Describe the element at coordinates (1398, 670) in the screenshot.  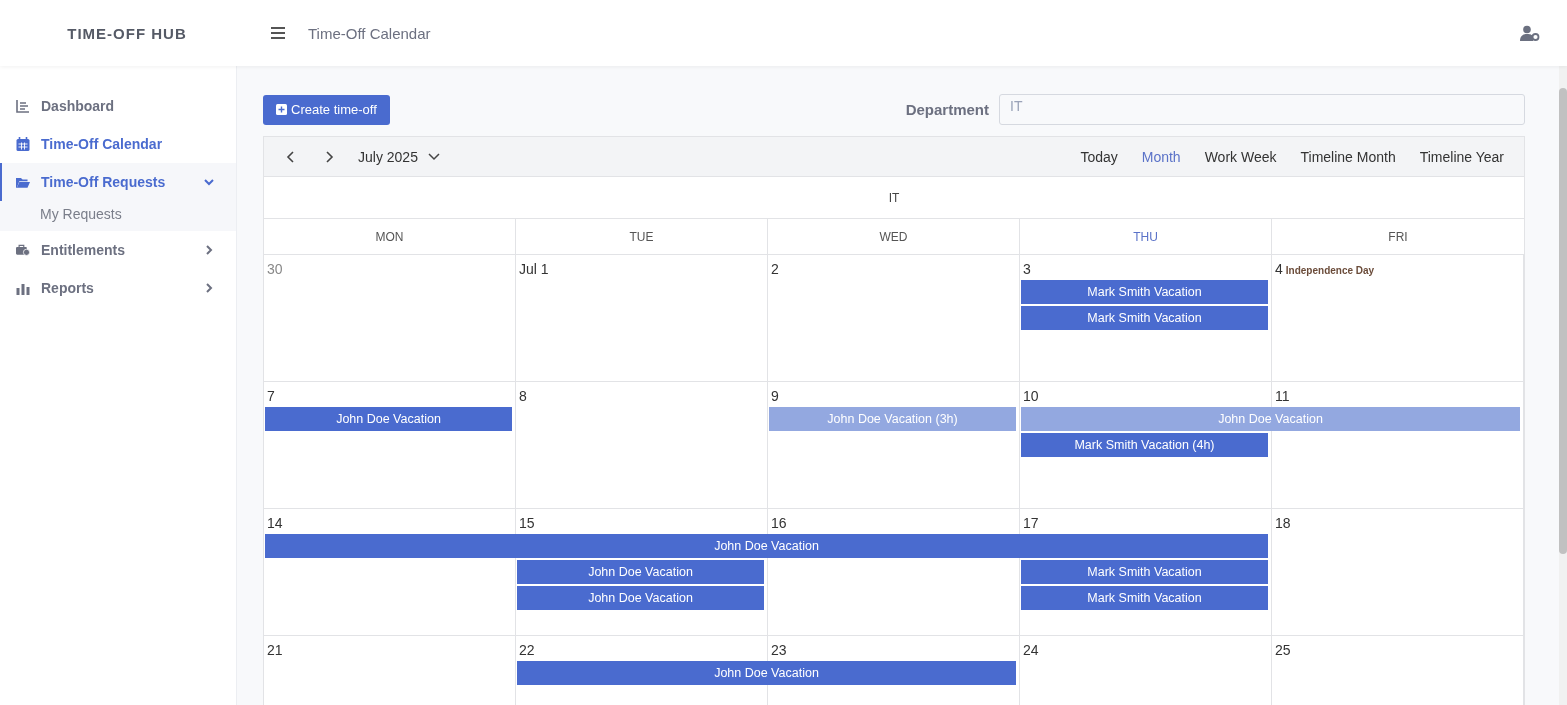
I see `day-cell: 25` at that location.